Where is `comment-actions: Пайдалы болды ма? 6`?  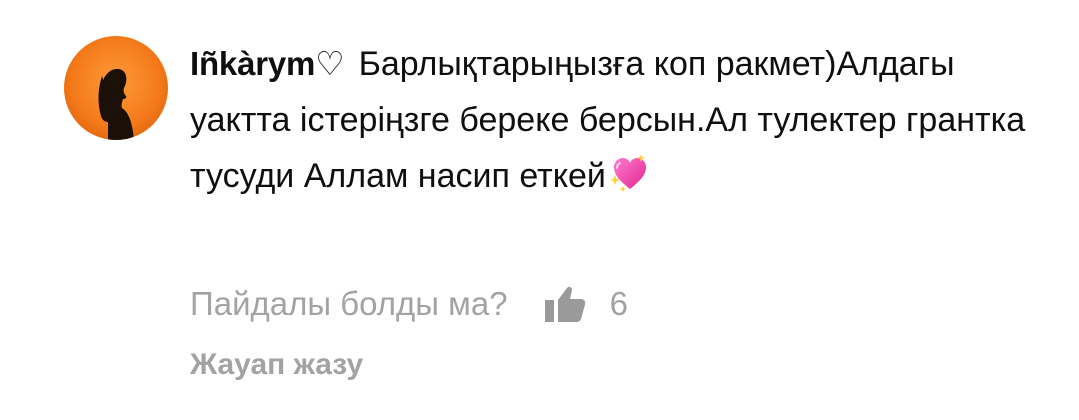 comment-actions: Пайдалы болды ма? 6 is located at coordinates (409, 304).